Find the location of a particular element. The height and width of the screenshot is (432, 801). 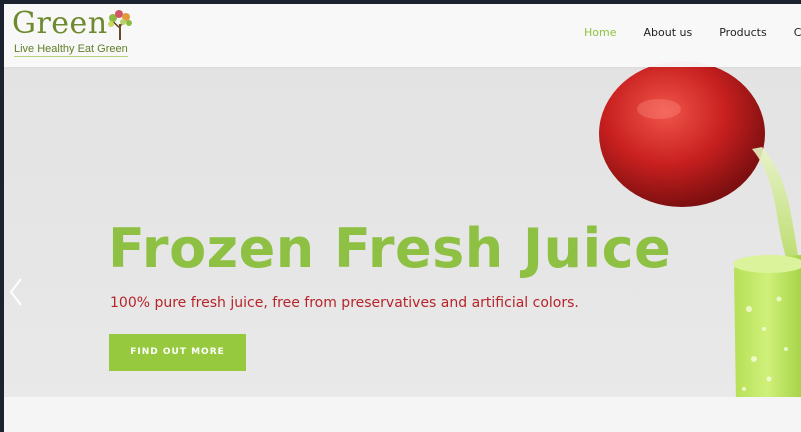

logo-tagline: Live Healthy Eat Green is located at coordinates (71, 50).